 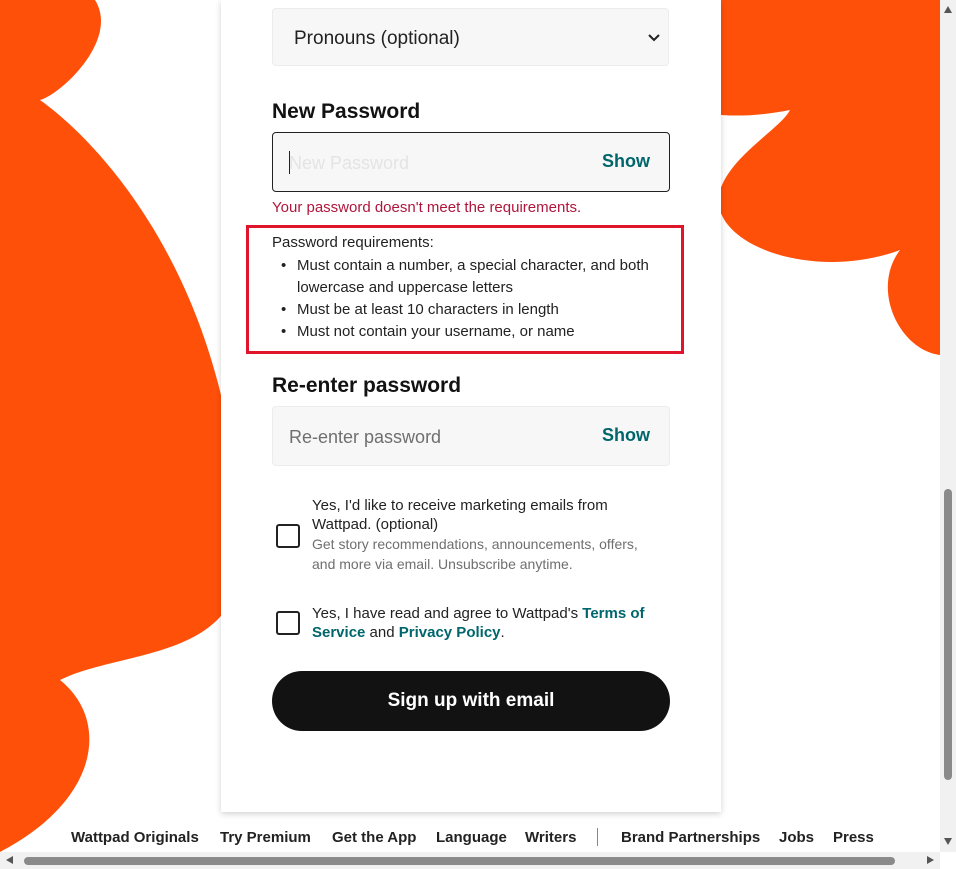 What do you see at coordinates (597, 837) in the screenshot?
I see `footer-divider` at bounding box center [597, 837].